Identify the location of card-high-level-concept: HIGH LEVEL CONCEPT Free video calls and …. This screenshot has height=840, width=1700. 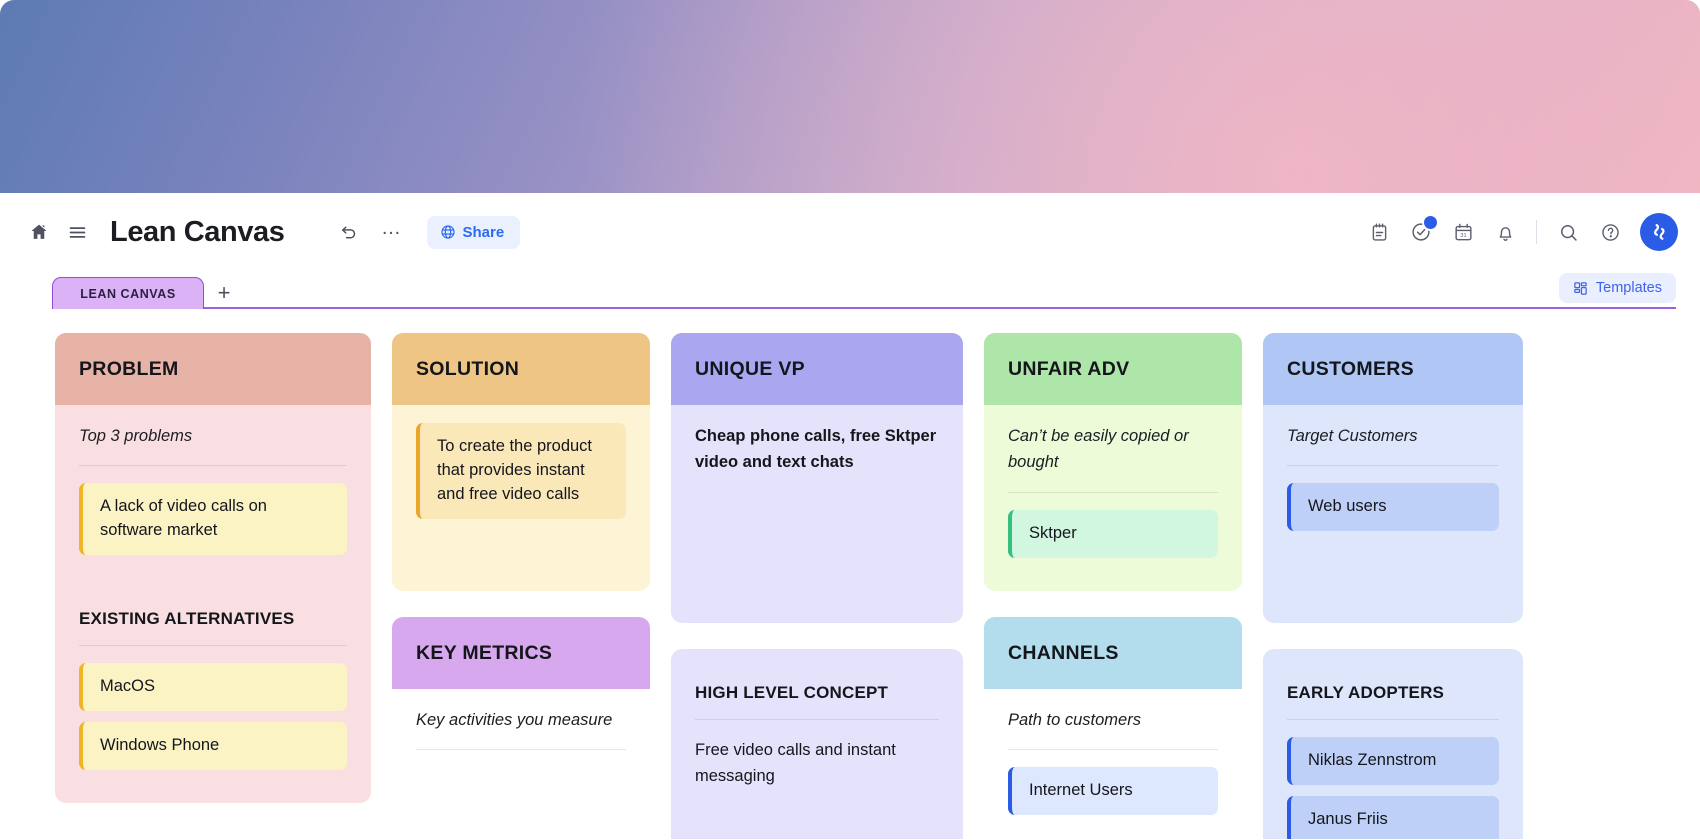
(817, 744).